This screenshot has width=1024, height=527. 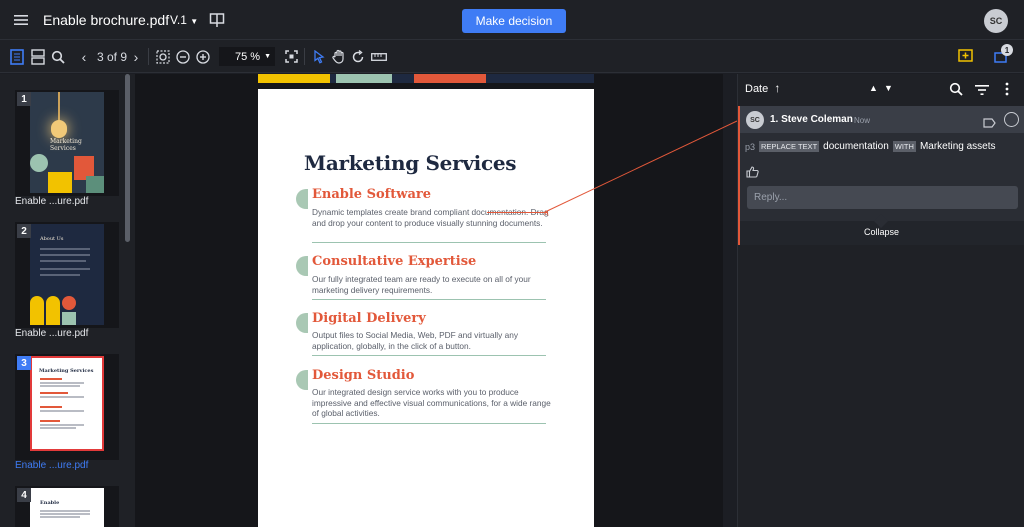 What do you see at coordinates (873, 88) in the screenshot?
I see `previous-comment-icon: ▲` at bounding box center [873, 88].